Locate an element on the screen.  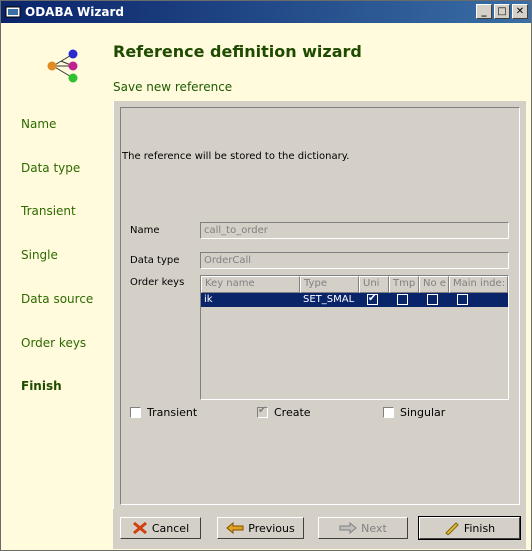
step-transient: Transient is located at coordinates (48, 211).